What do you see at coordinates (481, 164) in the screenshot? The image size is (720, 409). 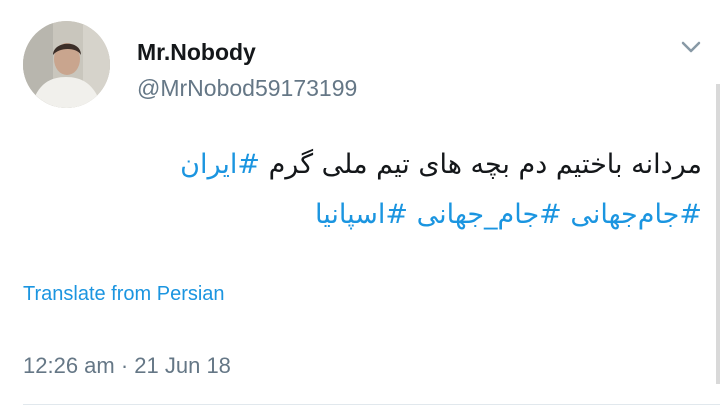 I see `tweet-text-segment: مردانه باختیم دم بچه های تیم ملی گرم` at bounding box center [481, 164].